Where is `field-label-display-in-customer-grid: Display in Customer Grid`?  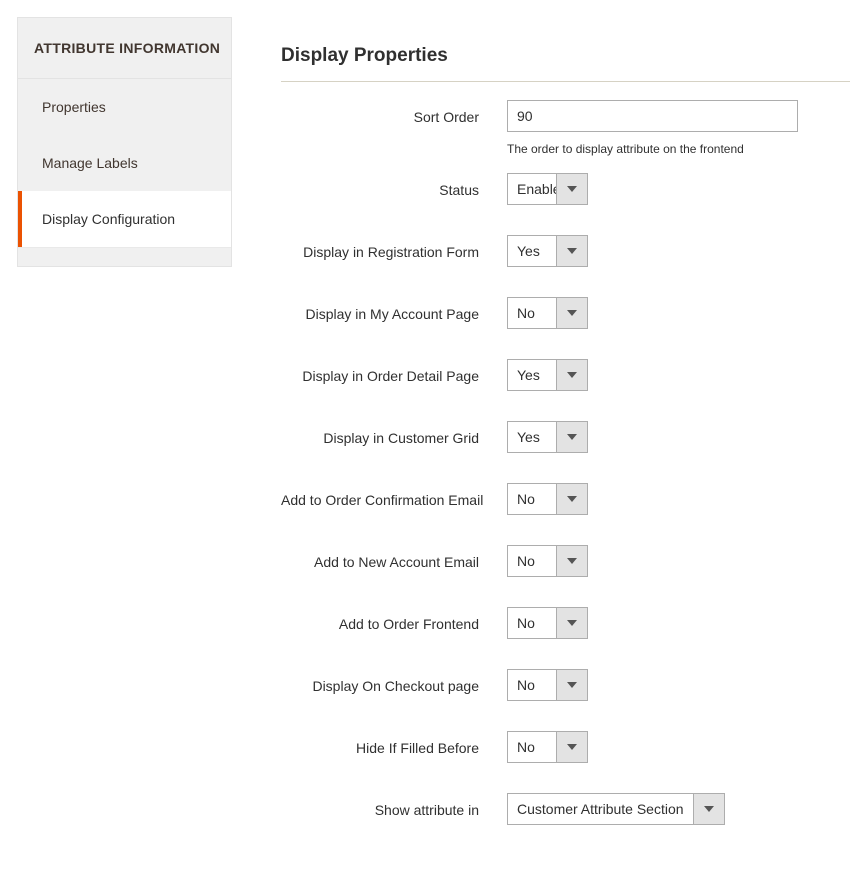
field-label-display-in-customer-grid: Display in Customer Grid is located at coordinates (401, 438).